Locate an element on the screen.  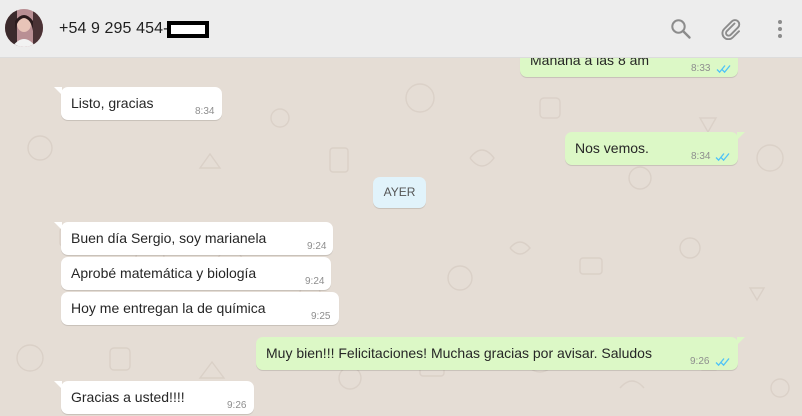
message-text: Listo, gracias is located at coordinates (112, 103).